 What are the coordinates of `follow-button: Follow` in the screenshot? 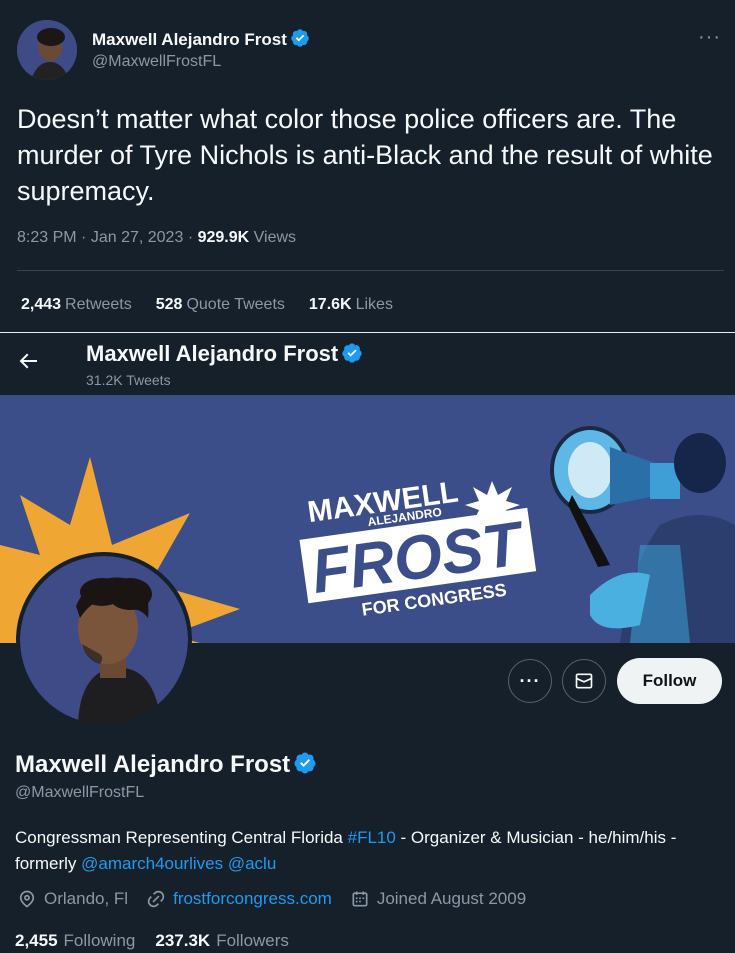 It's located at (669, 681).